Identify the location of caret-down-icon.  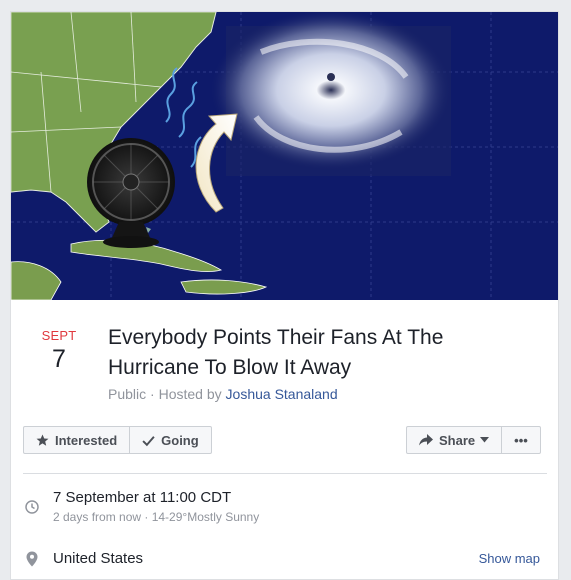
(485, 440).